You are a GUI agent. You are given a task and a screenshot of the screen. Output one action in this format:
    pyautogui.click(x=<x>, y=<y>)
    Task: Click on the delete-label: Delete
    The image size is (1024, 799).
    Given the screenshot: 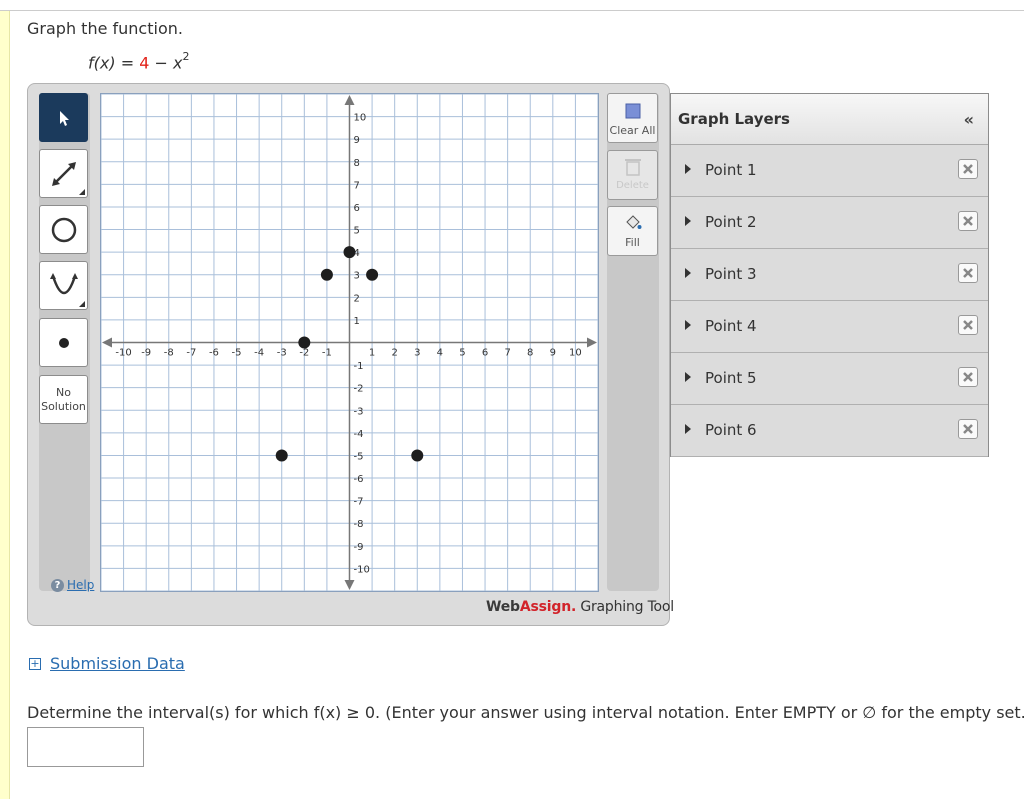 What is the action you would take?
    pyautogui.click(x=632, y=185)
    